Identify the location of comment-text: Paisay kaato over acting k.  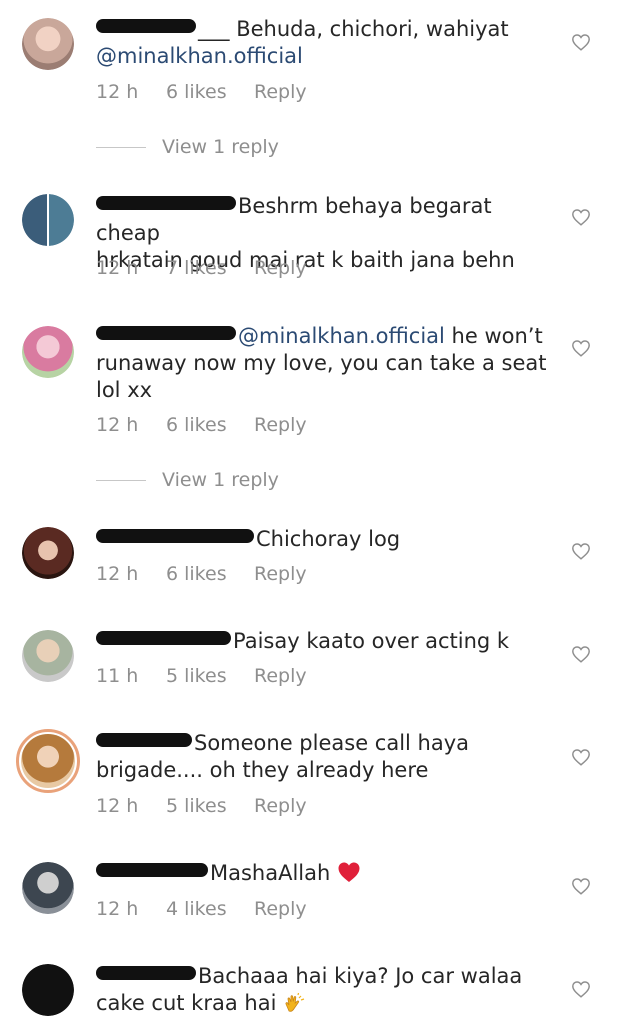
(326, 641).